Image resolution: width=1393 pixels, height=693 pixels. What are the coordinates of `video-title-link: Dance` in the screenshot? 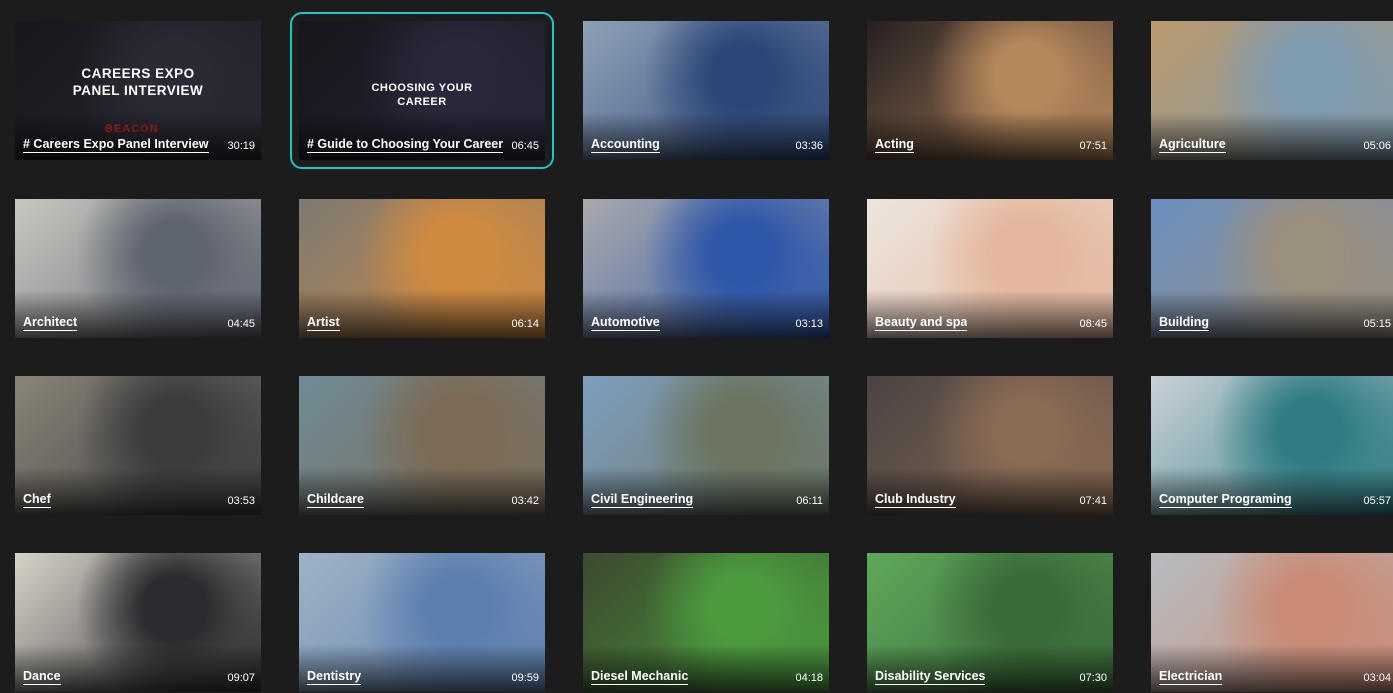 It's located at (42, 677).